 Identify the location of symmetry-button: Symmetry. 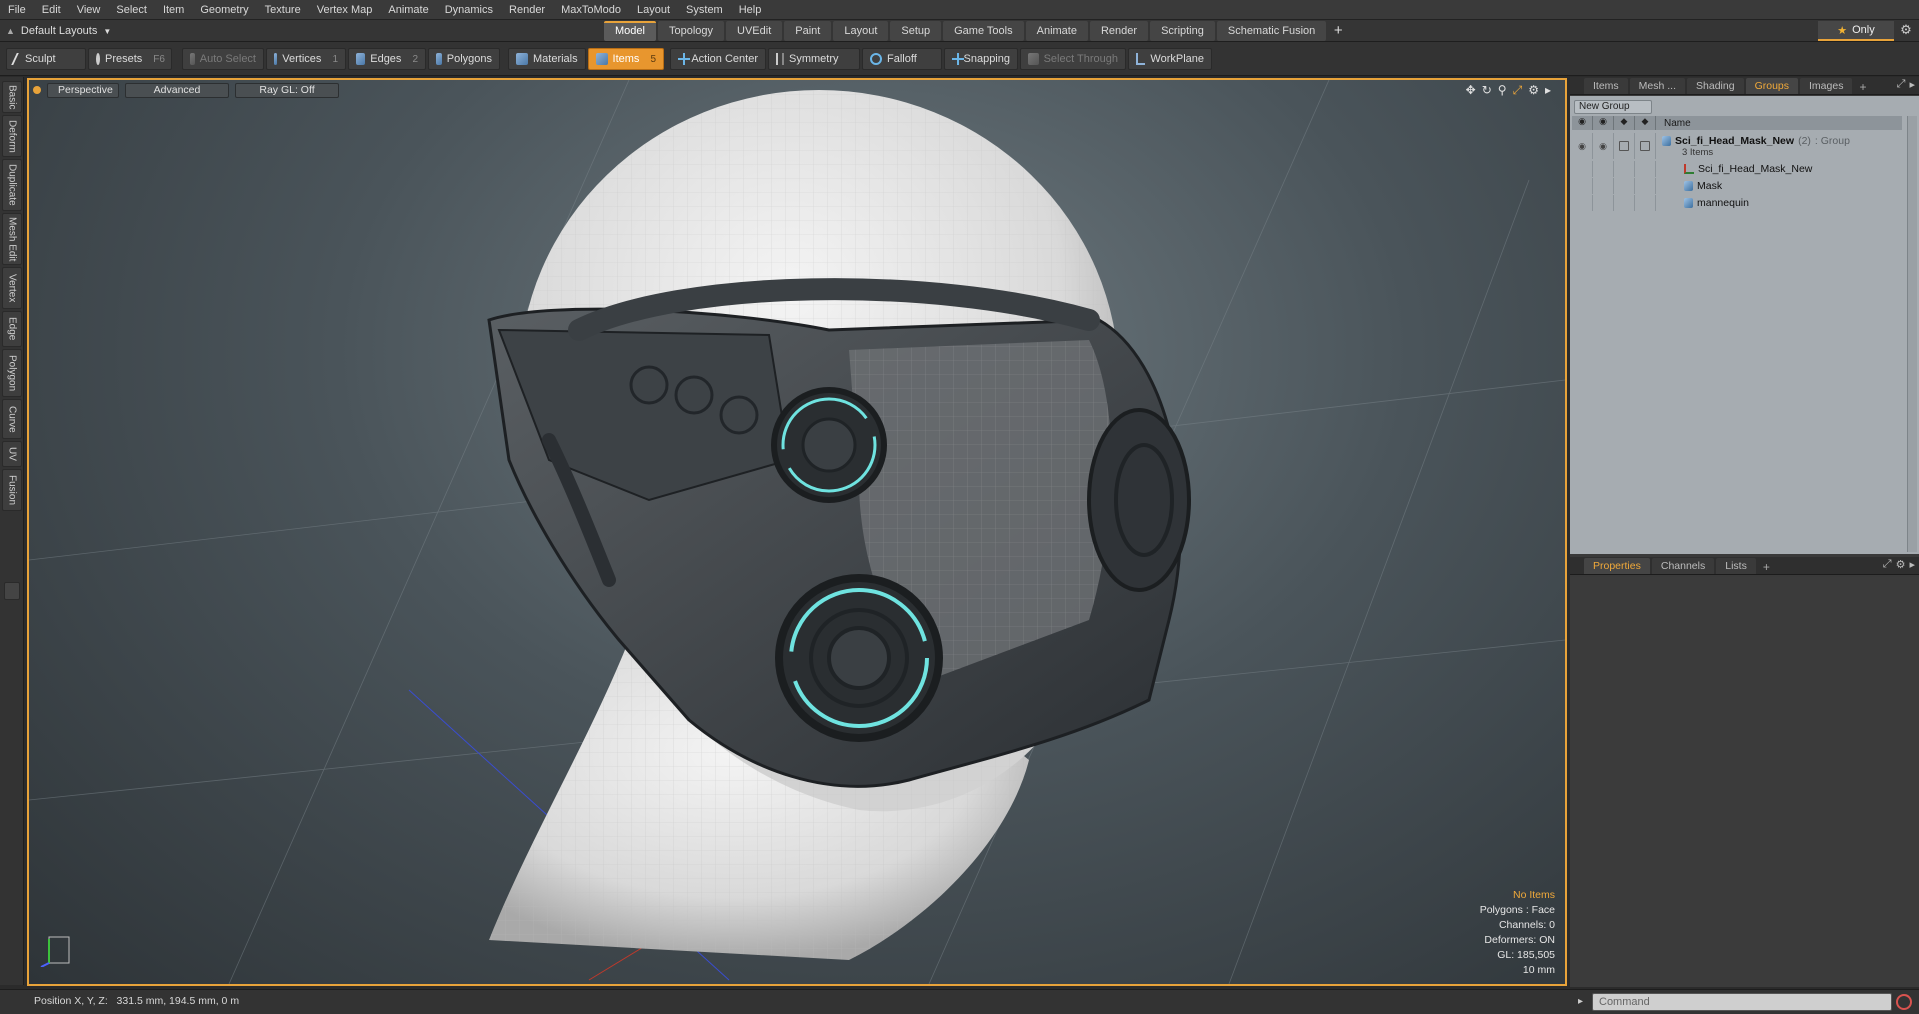
(814, 59).